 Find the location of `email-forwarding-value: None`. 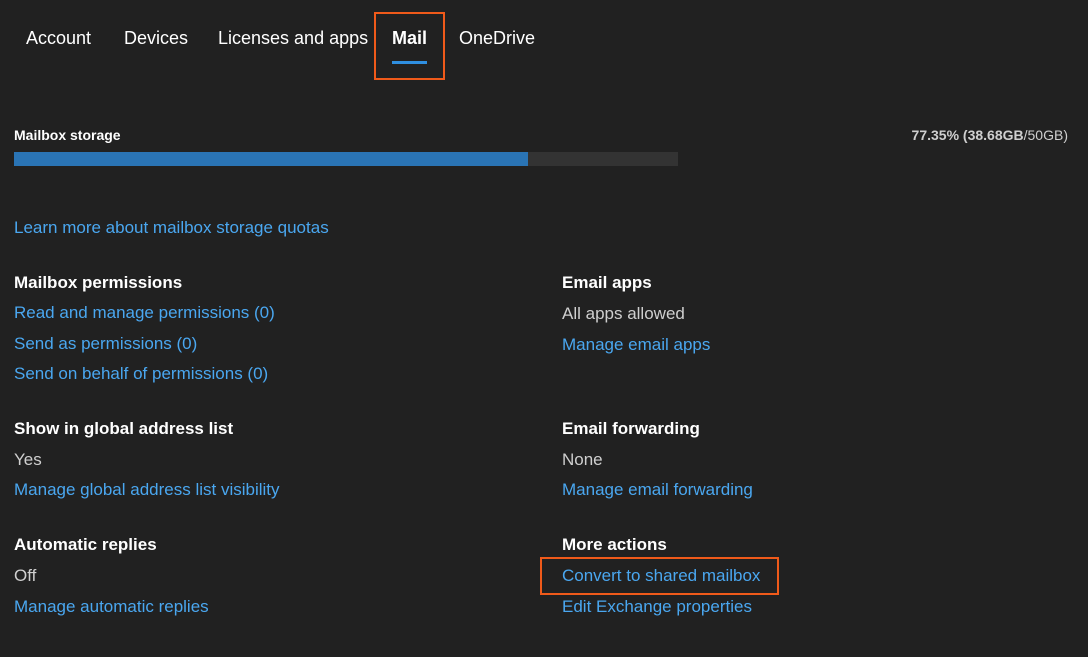

email-forwarding-value: None is located at coordinates (582, 459).